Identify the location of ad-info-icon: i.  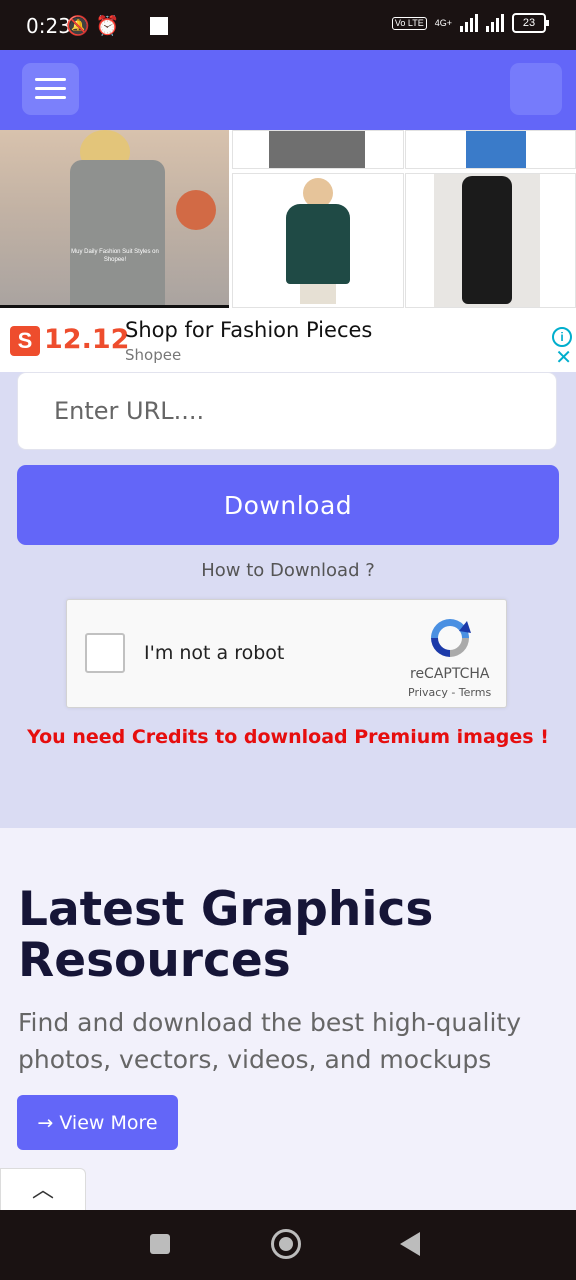
(562, 337).